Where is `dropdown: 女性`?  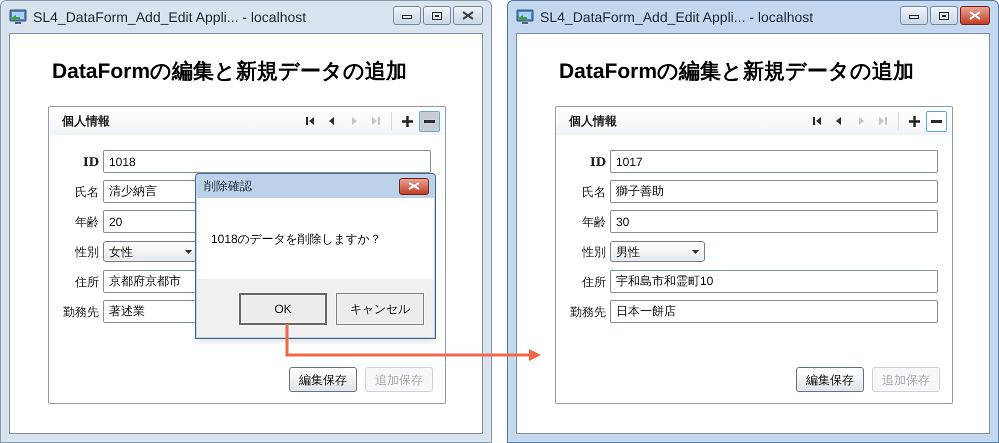
dropdown: 女性 is located at coordinates (150, 251).